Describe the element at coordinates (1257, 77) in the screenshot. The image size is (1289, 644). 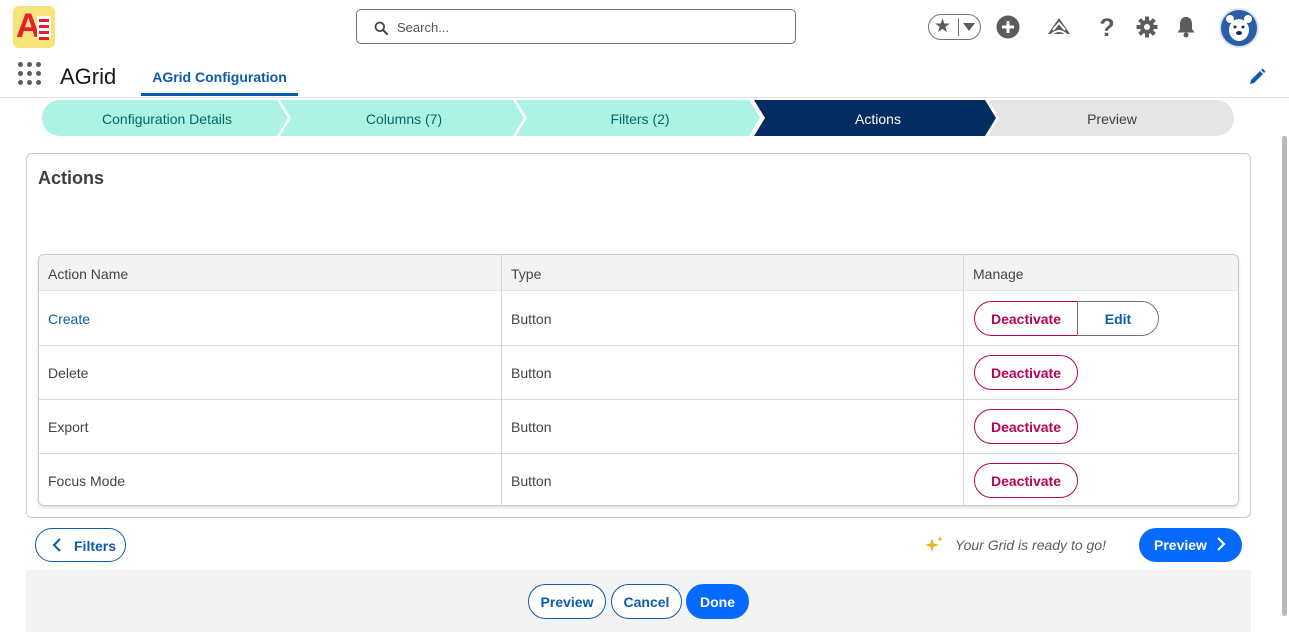
I see `pencil-icon` at that location.